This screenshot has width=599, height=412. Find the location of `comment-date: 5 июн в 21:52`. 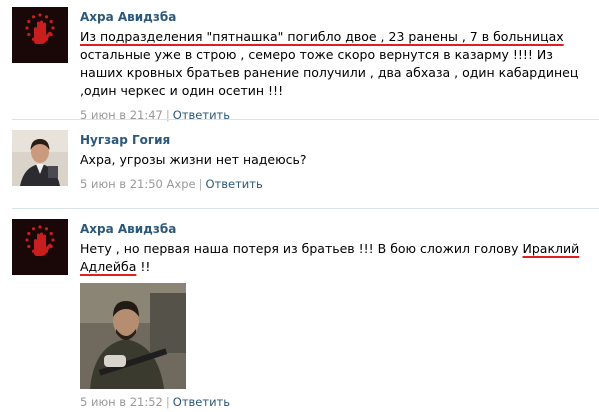

comment-date: 5 июн в 21:52 is located at coordinates (121, 402).